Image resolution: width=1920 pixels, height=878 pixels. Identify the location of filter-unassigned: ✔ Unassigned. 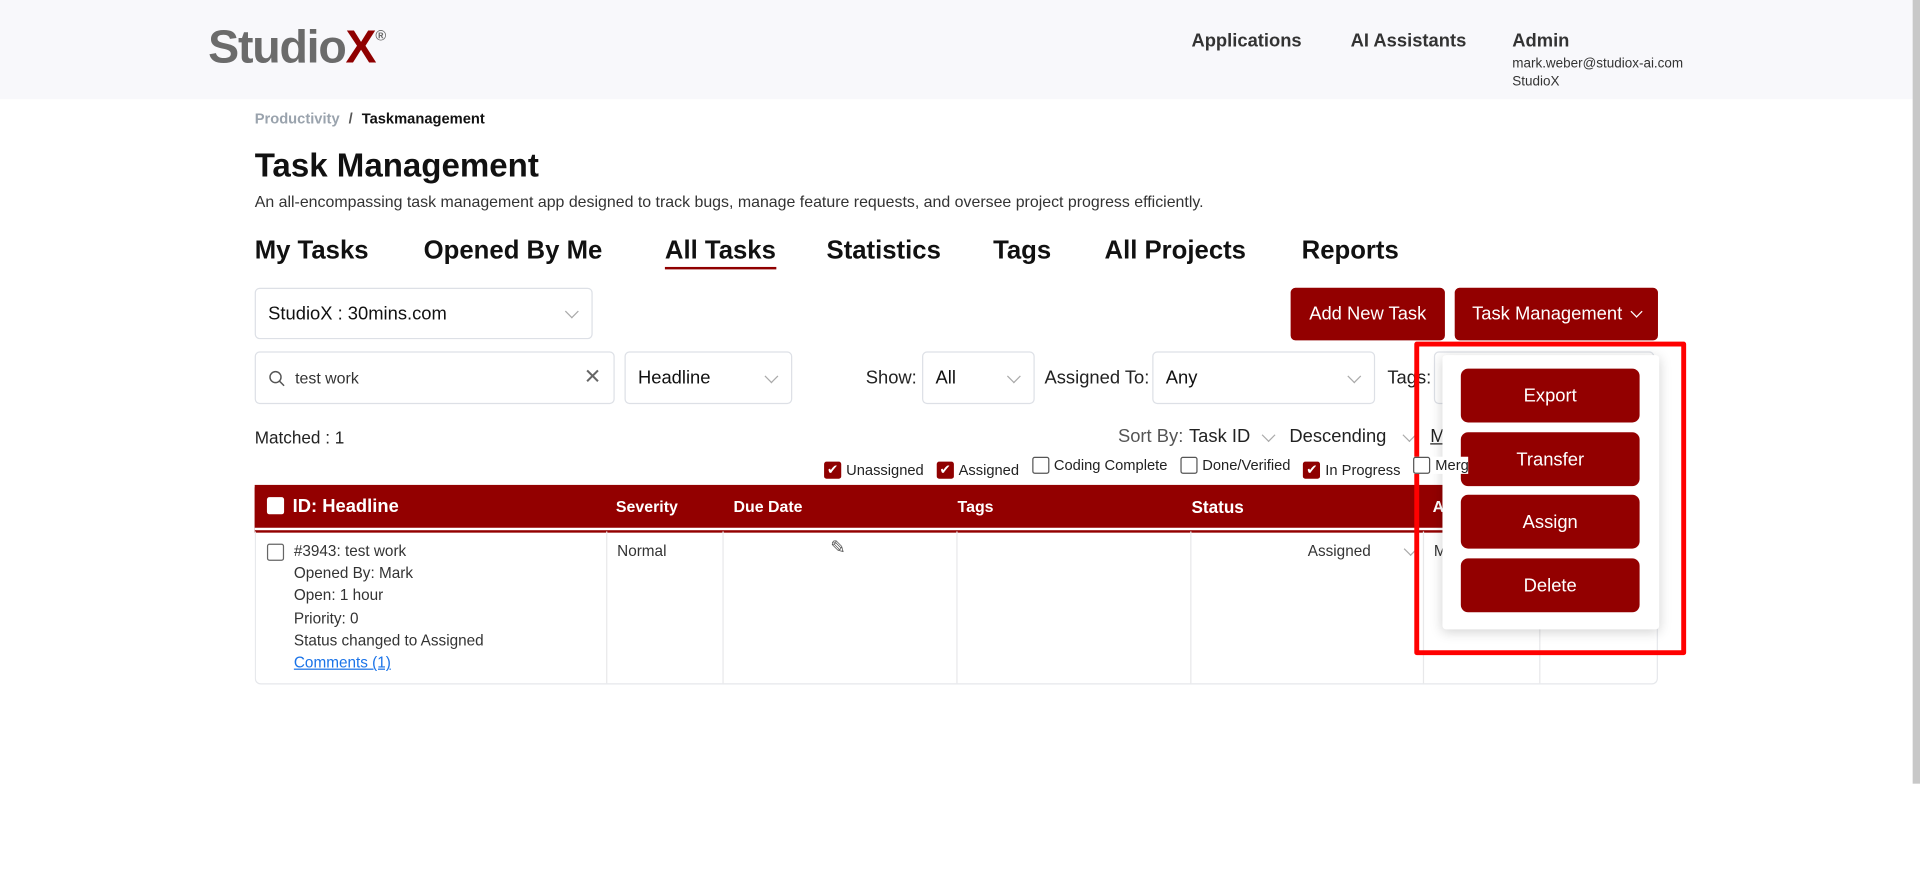
(874, 470).